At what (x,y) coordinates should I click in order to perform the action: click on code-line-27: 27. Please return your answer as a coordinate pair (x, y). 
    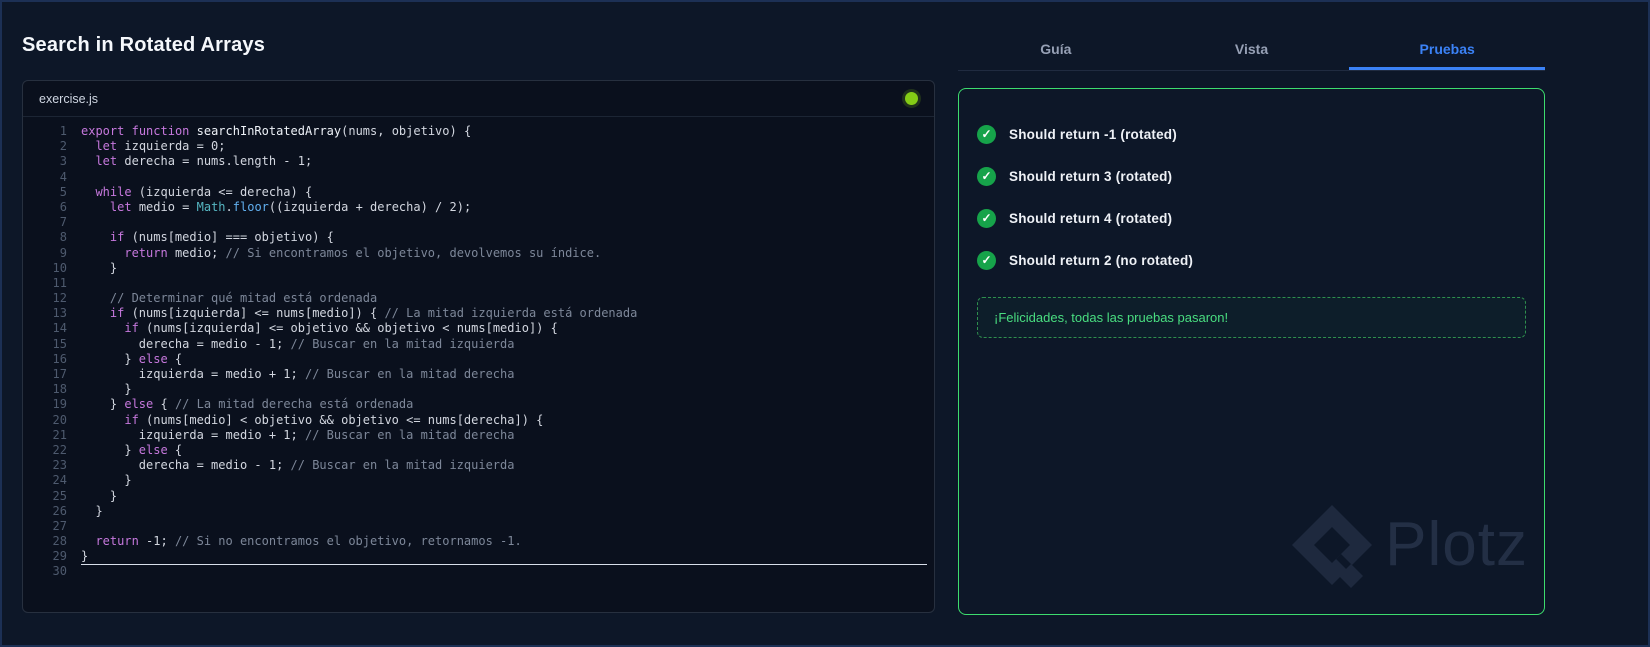
    Looking at the image, I should click on (478, 526).